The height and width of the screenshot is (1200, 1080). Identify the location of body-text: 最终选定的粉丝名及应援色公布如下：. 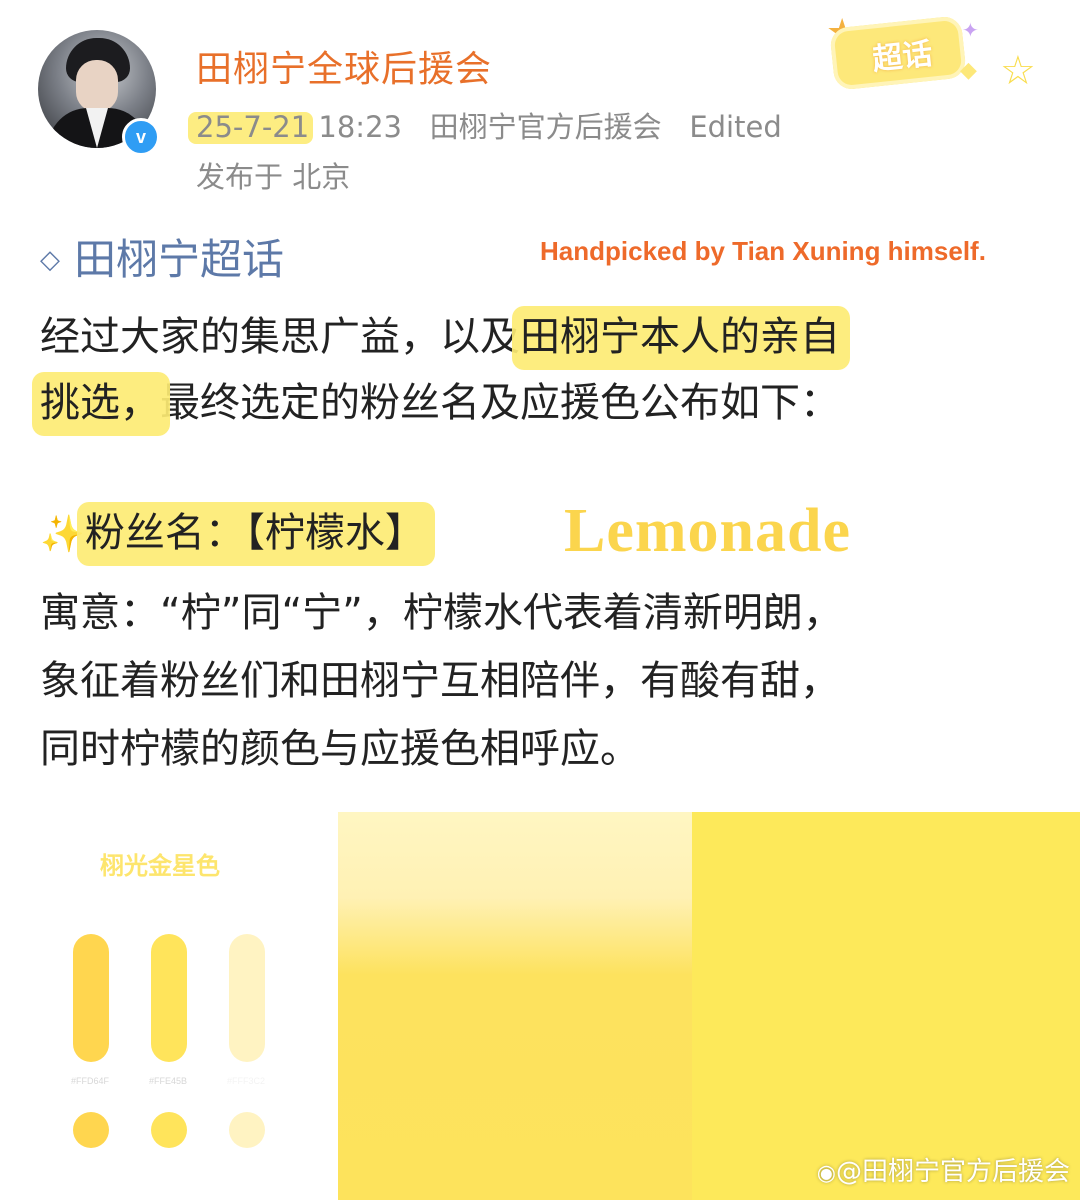
(500, 403).